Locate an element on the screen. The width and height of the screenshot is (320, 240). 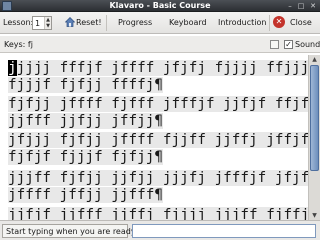
text-line: jjjjj fffjf jffff jfjfj fjjjj ffjjj is located at coordinates (158, 68).